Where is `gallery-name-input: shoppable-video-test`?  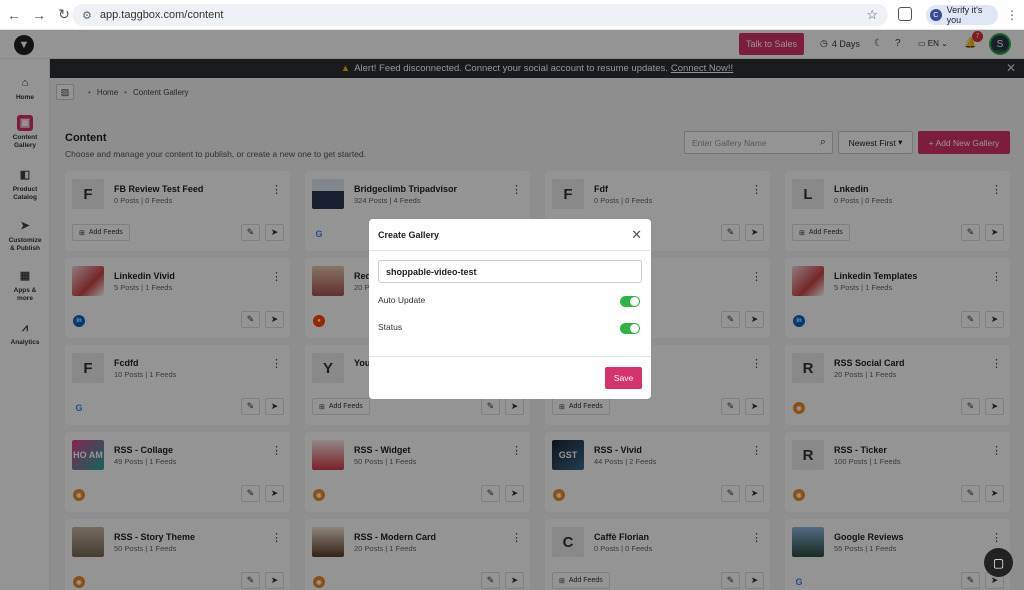
gallery-name-input: shoppable-video-test is located at coordinates (510, 271).